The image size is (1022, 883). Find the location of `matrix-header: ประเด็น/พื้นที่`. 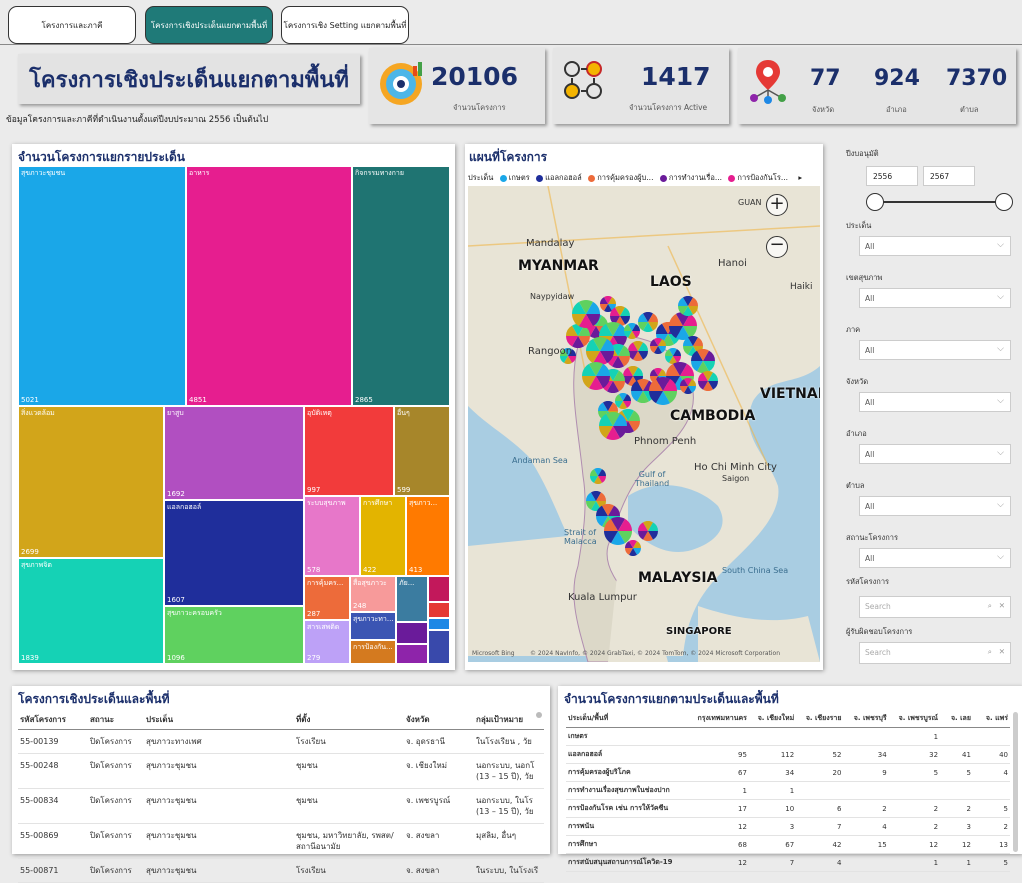

matrix-header: ประเด็น/พื้นที่ is located at coordinates (627, 719).